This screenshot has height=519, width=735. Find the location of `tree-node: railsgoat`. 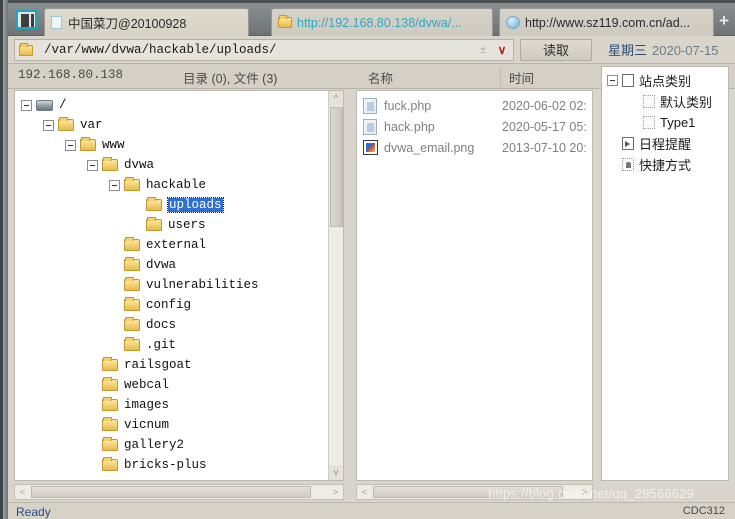

tree-node: railsgoat is located at coordinates (179, 365).